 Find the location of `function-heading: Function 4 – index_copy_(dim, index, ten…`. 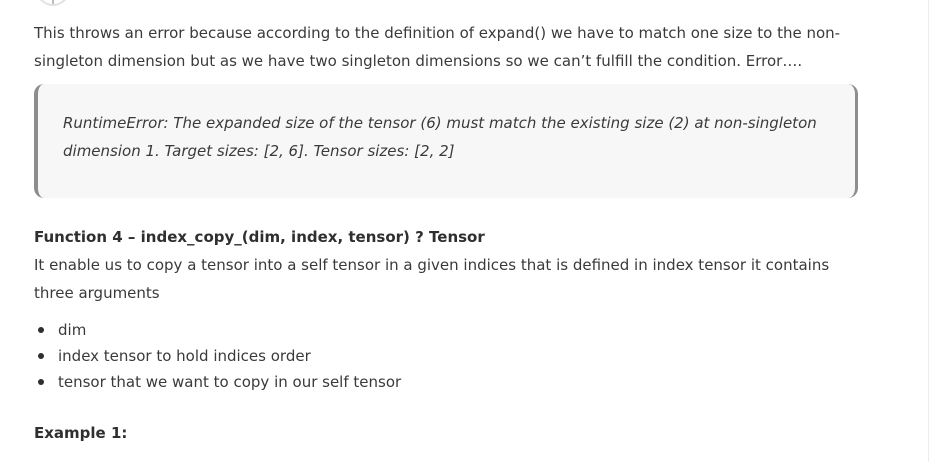

function-heading: Function 4 – index_copy_(dim, index, ten… is located at coordinates (259, 237).